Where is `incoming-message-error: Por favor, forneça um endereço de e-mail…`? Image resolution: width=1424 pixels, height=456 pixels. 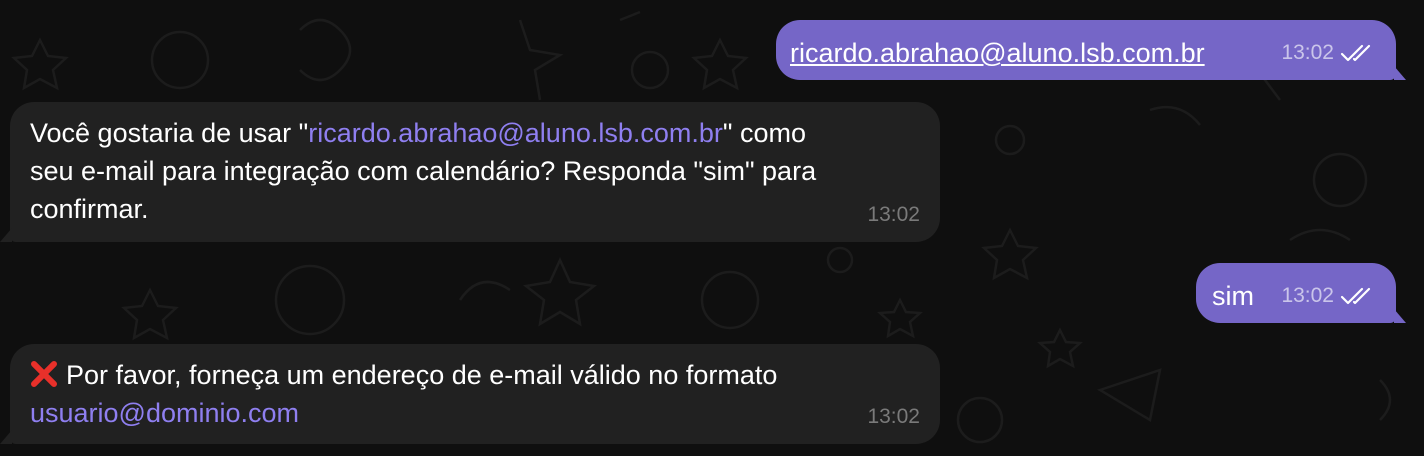 incoming-message-error: Por favor, forneça um endereço de e-mail… is located at coordinates (470, 394).